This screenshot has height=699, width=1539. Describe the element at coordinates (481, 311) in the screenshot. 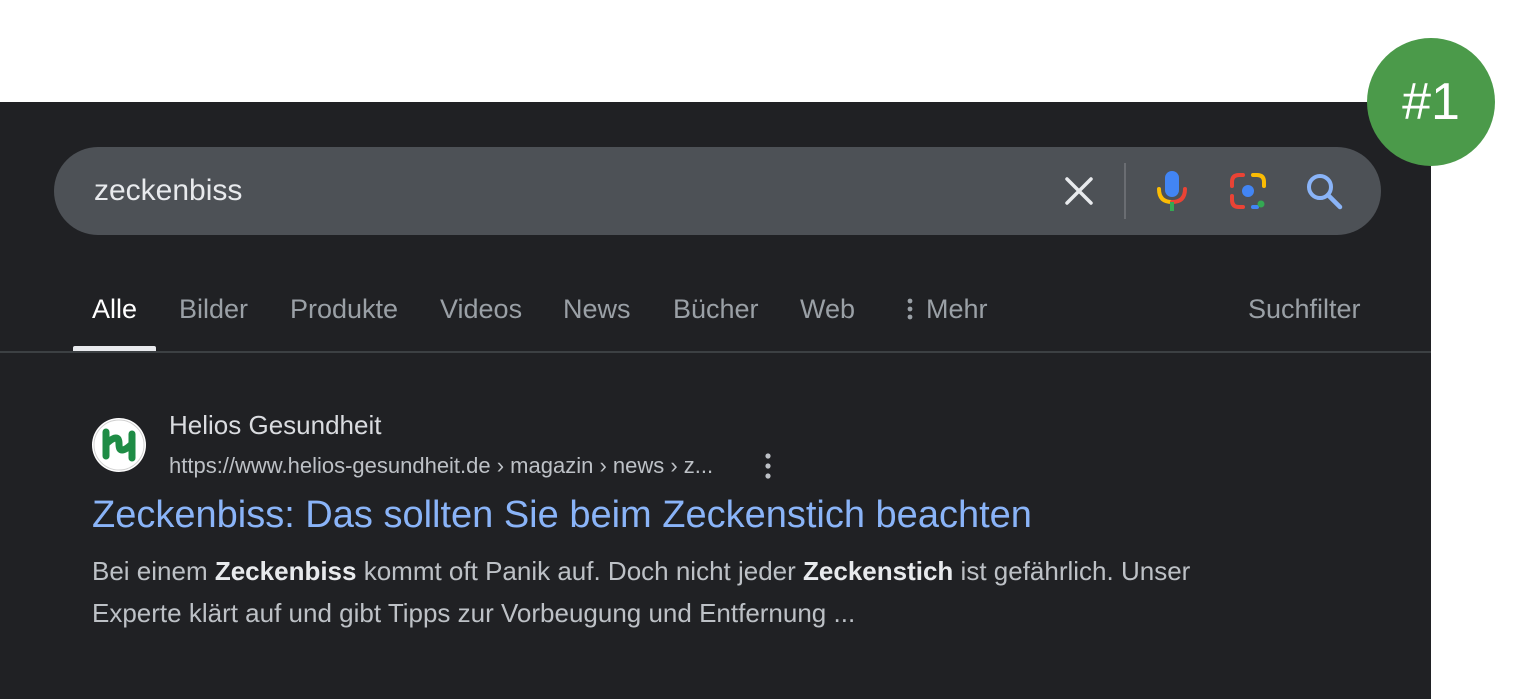

I see `tab-videos: Videos` at that location.